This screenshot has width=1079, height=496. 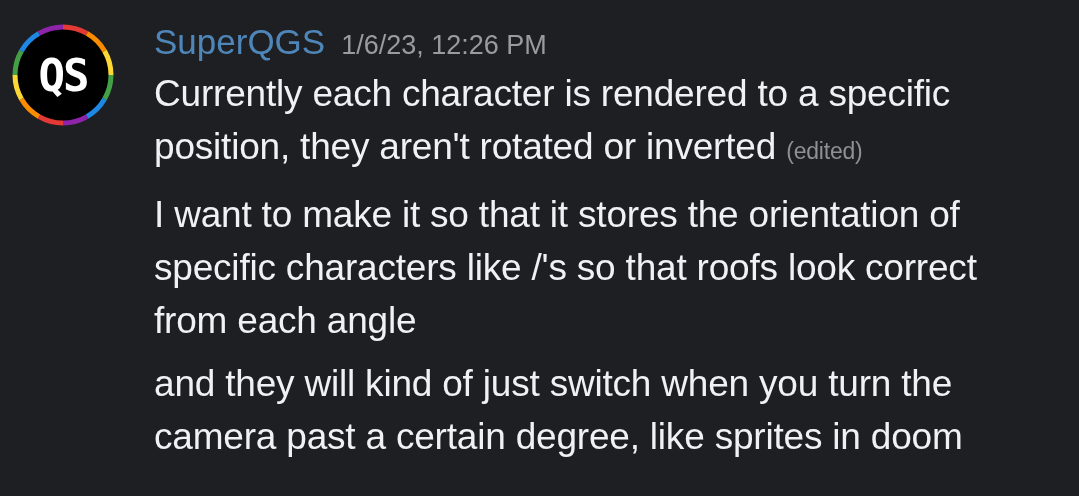 I want to click on timestamp: 1/6/23, 12:26 PM, so click(x=444, y=45).